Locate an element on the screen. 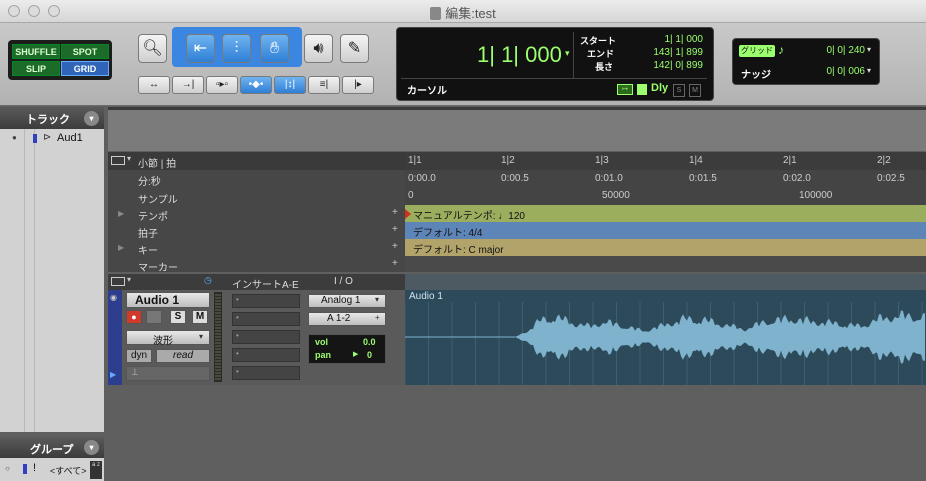 This screenshot has width=926, height=481. audio-clip: Audio 1 is located at coordinates (665, 337).